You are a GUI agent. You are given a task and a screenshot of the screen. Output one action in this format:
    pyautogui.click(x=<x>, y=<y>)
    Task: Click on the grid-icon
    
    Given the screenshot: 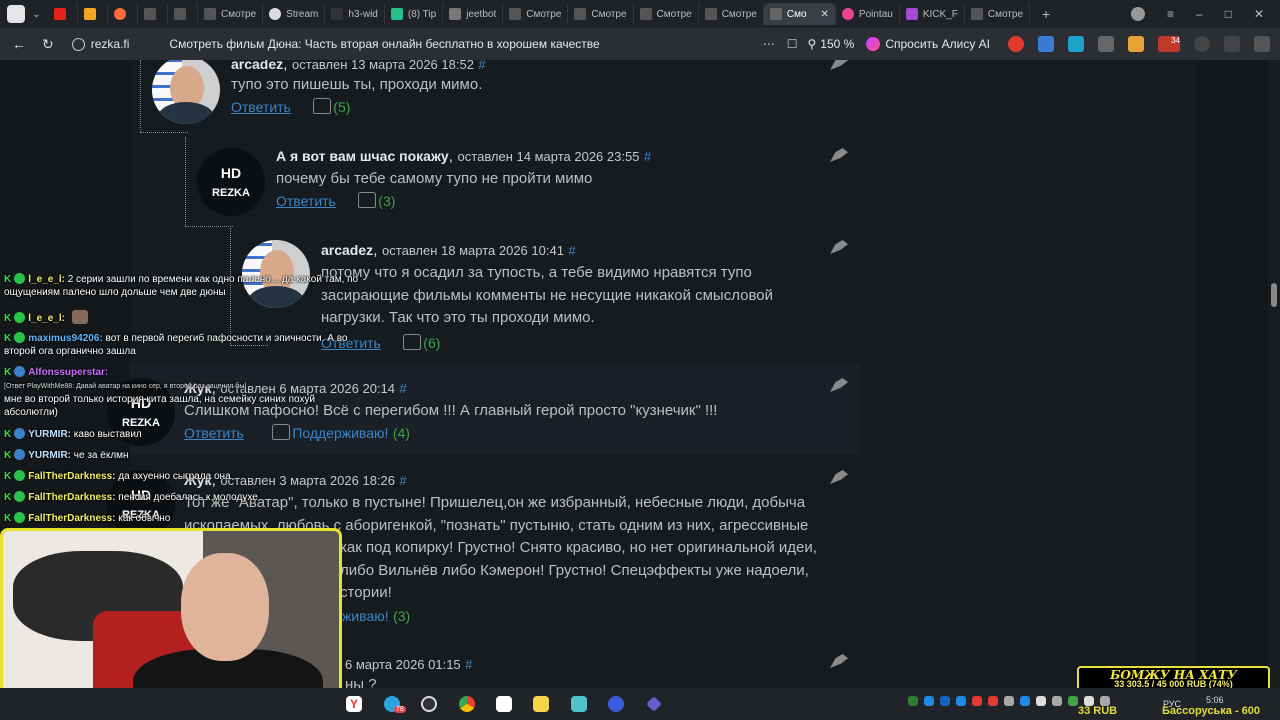 What is the action you would take?
    pyautogui.click(x=150, y=14)
    